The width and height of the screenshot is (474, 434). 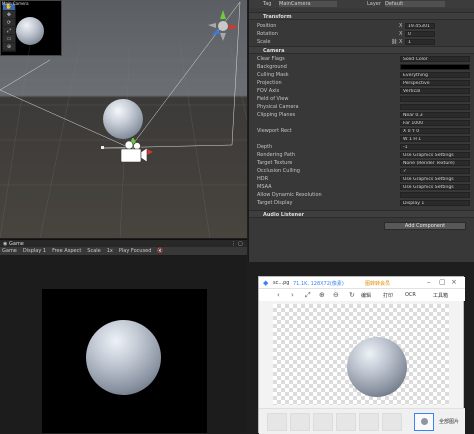 I want to click on camera-prop-row: Occlusion Culling ✓, so click(x=361, y=171).